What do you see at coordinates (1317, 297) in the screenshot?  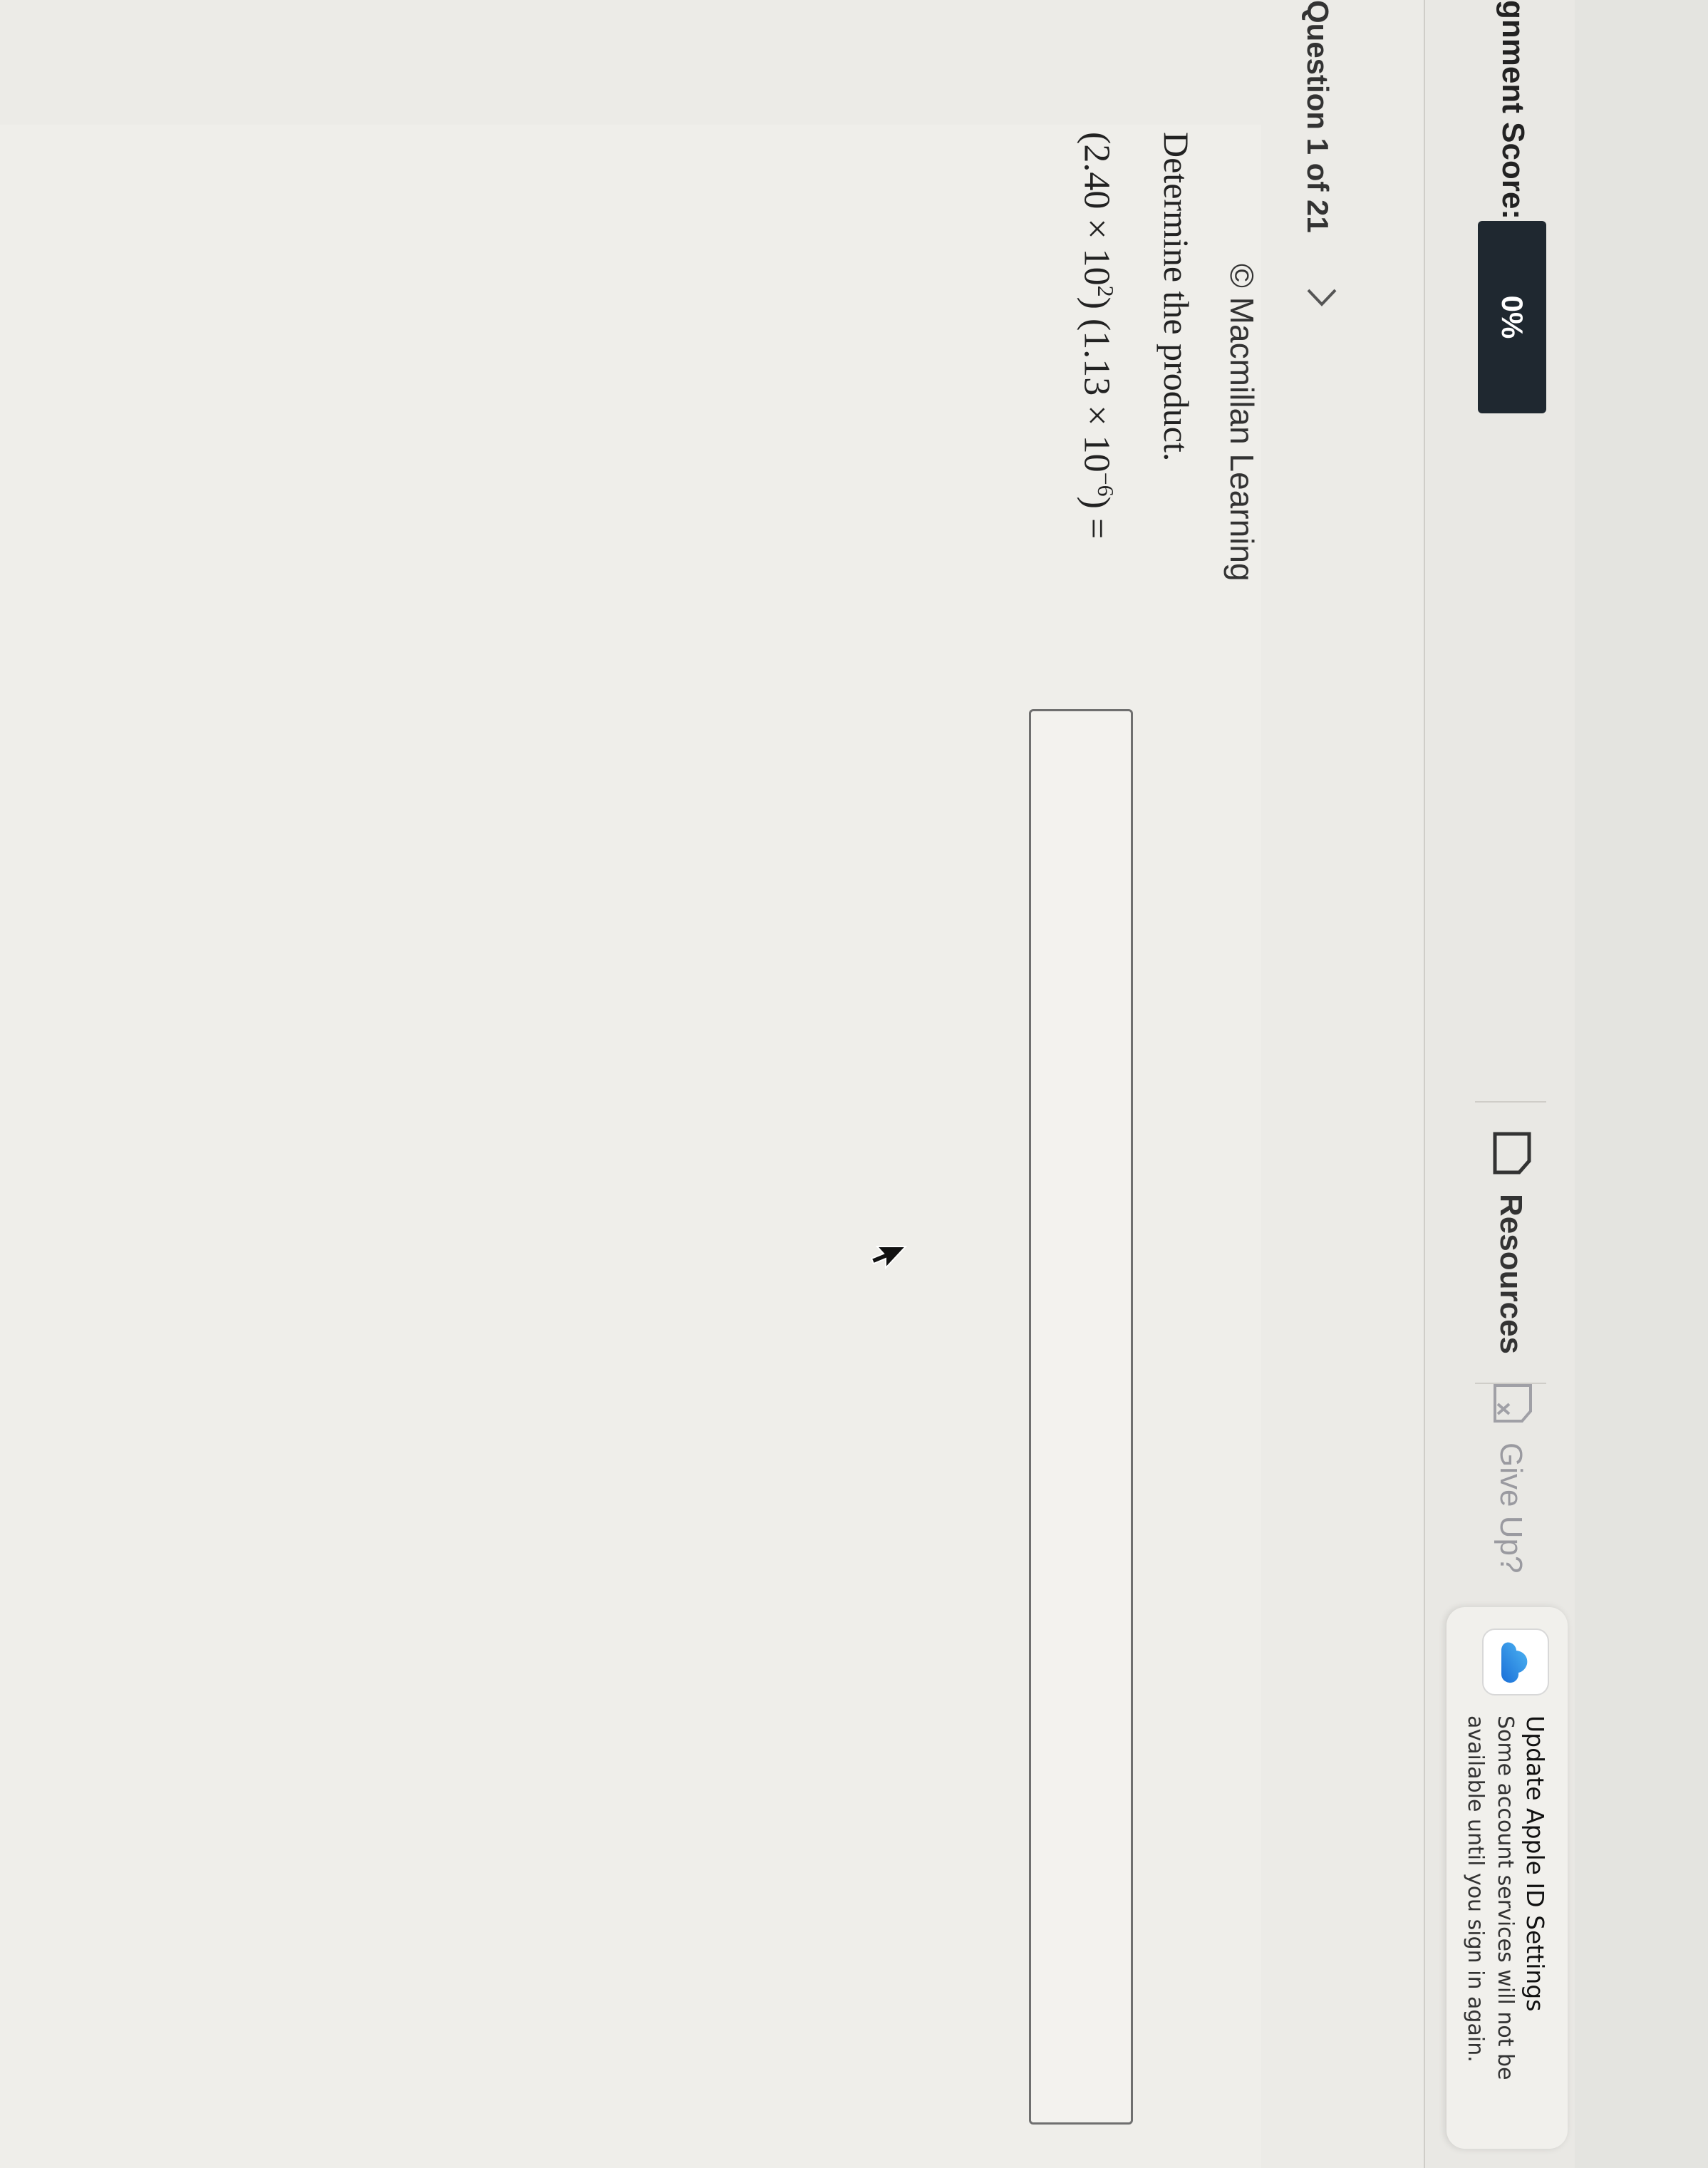 I see `next-question-chevron-icon` at bounding box center [1317, 297].